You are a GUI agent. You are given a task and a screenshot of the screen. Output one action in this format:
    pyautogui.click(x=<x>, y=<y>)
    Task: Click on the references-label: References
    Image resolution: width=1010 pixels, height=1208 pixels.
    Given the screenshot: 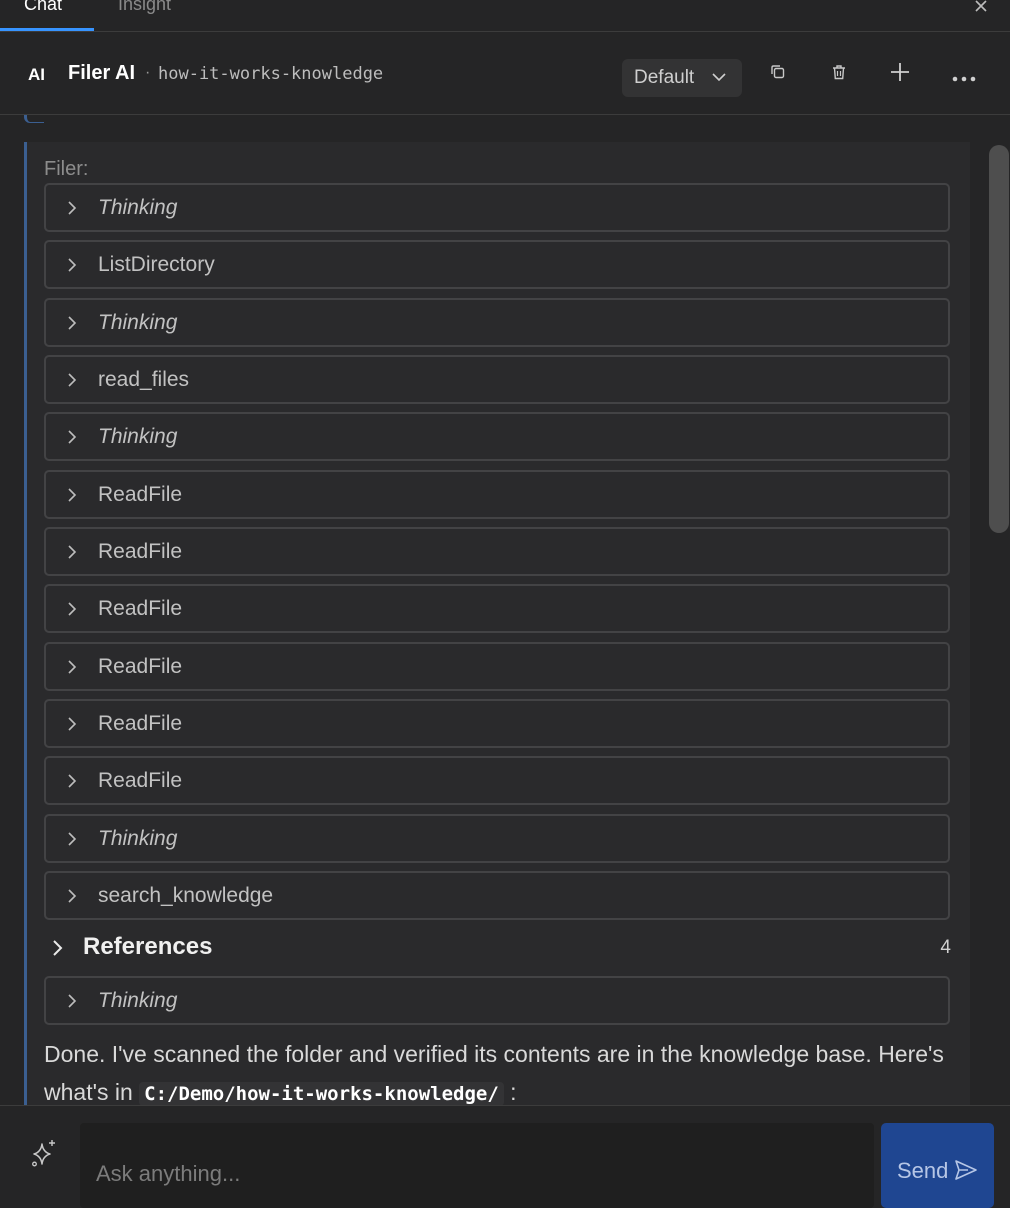 What is the action you would take?
    pyautogui.click(x=148, y=946)
    